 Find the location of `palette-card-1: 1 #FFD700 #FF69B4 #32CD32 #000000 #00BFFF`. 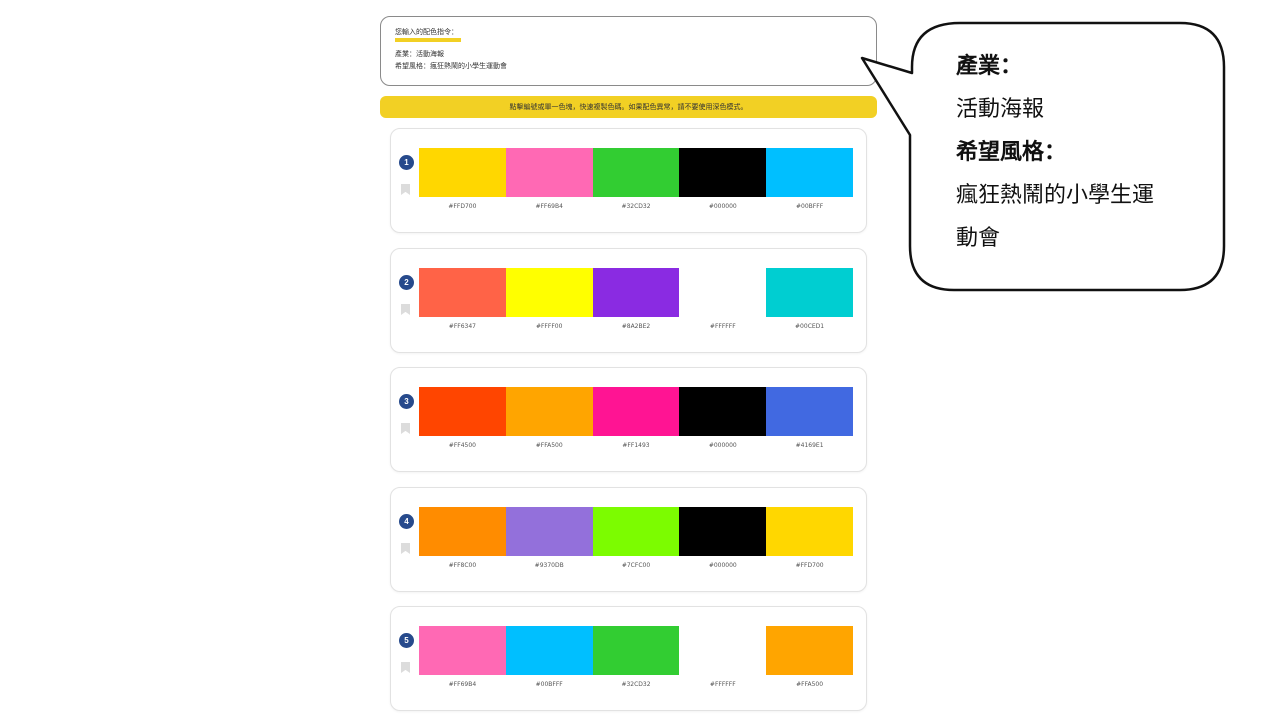

palette-card-1: 1 #FFD700 #FF69B4 #32CD32 #000000 #00BFFF is located at coordinates (628, 180).